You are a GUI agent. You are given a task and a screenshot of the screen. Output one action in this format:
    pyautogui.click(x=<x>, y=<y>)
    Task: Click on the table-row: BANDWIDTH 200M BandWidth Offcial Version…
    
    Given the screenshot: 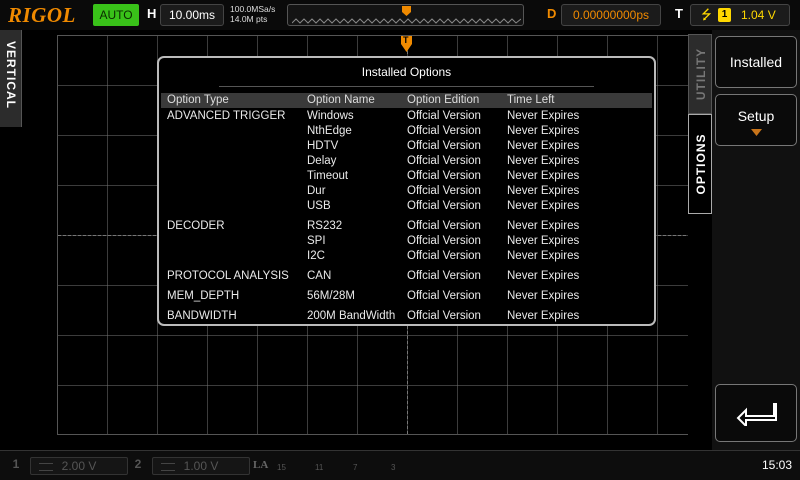 What is the action you would take?
    pyautogui.click(x=406, y=316)
    